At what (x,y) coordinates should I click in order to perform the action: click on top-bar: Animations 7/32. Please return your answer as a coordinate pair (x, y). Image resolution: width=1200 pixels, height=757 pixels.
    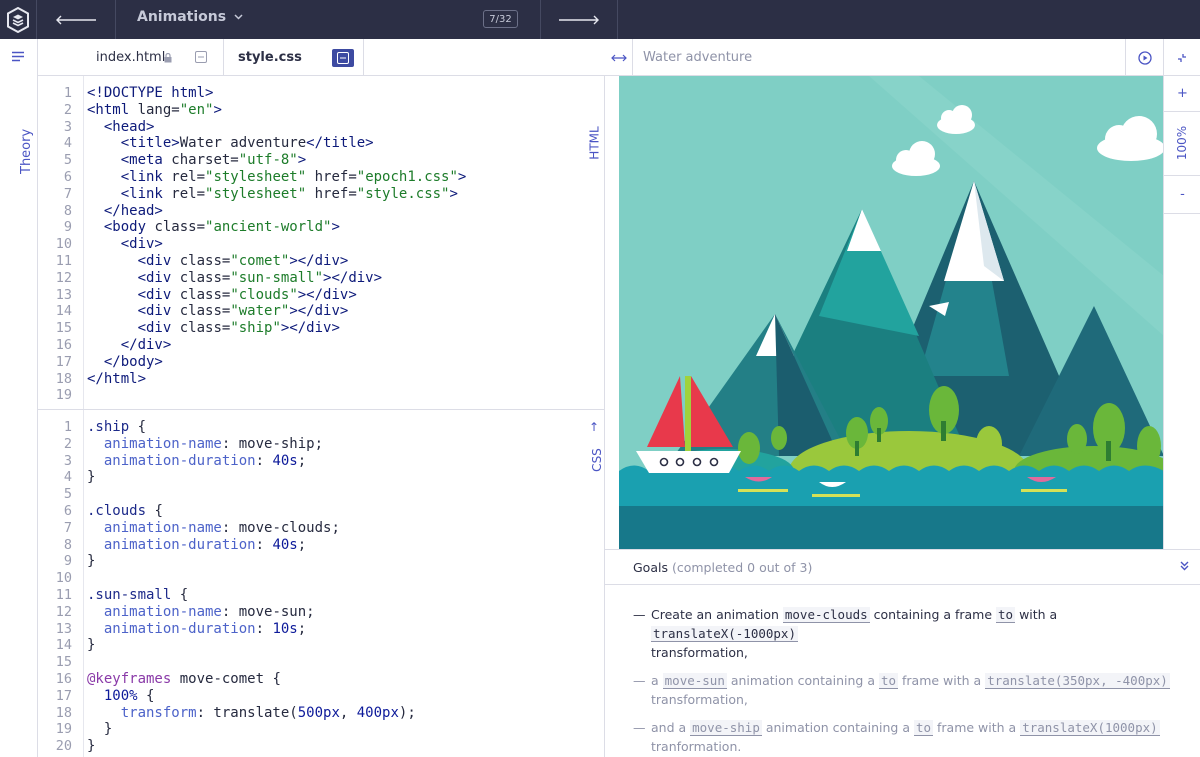
    Looking at the image, I should click on (600, 19).